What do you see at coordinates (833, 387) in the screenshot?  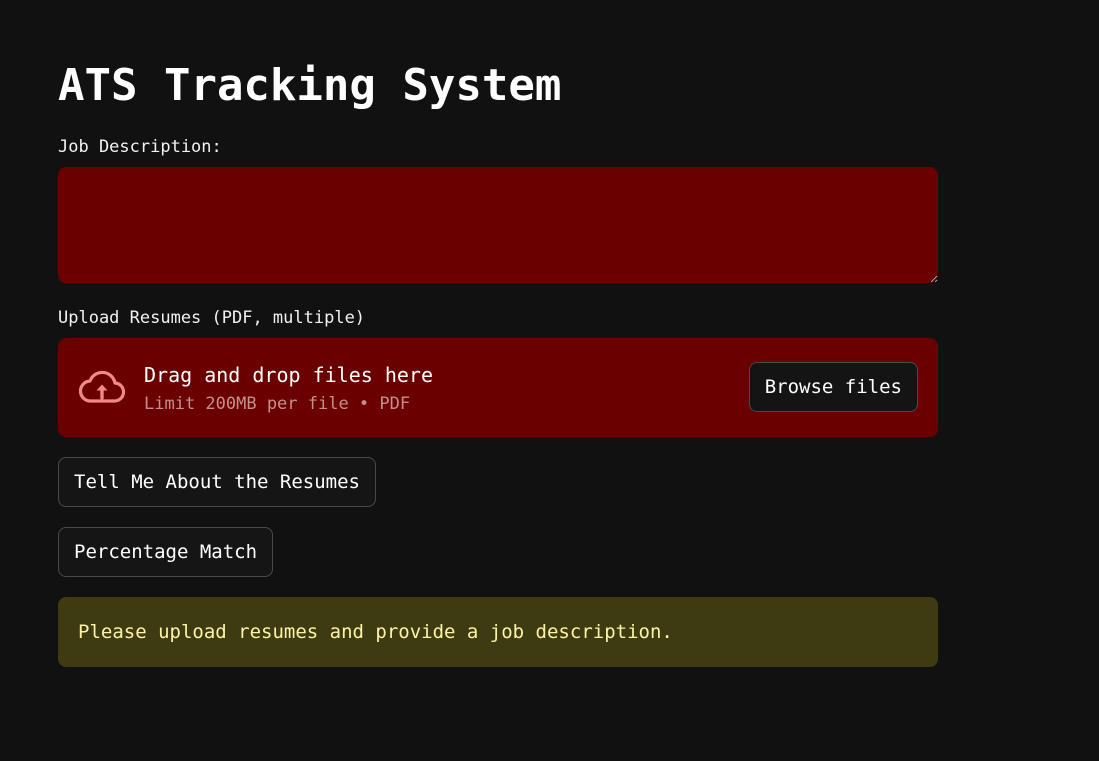 I see `browse-files-button: Browse files` at bounding box center [833, 387].